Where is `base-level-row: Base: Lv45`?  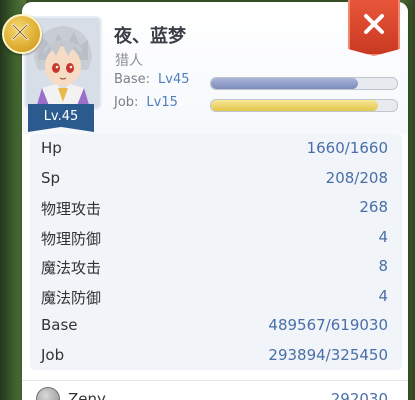
base-level-row: Base: Lv45 is located at coordinates (152, 79).